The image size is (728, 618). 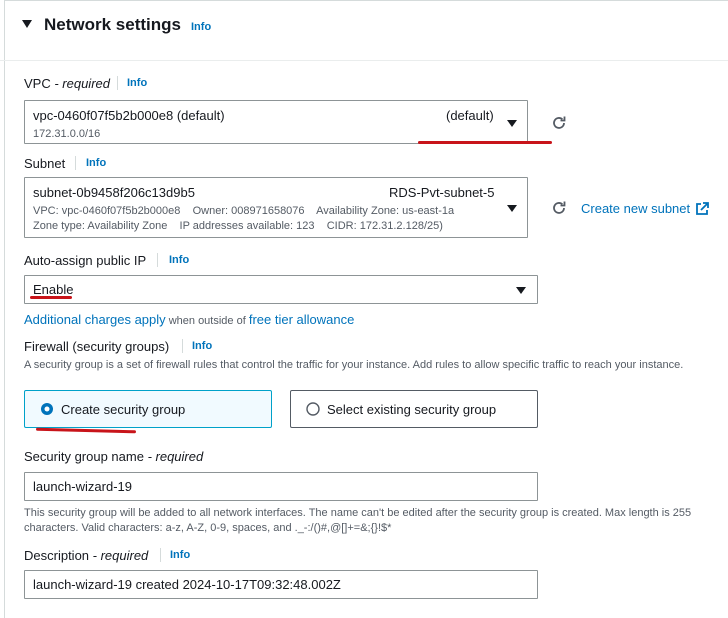 What do you see at coordinates (313, 409) in the screenshot?
I see `radio-unselected-icon` at bounding box center [313, 409].